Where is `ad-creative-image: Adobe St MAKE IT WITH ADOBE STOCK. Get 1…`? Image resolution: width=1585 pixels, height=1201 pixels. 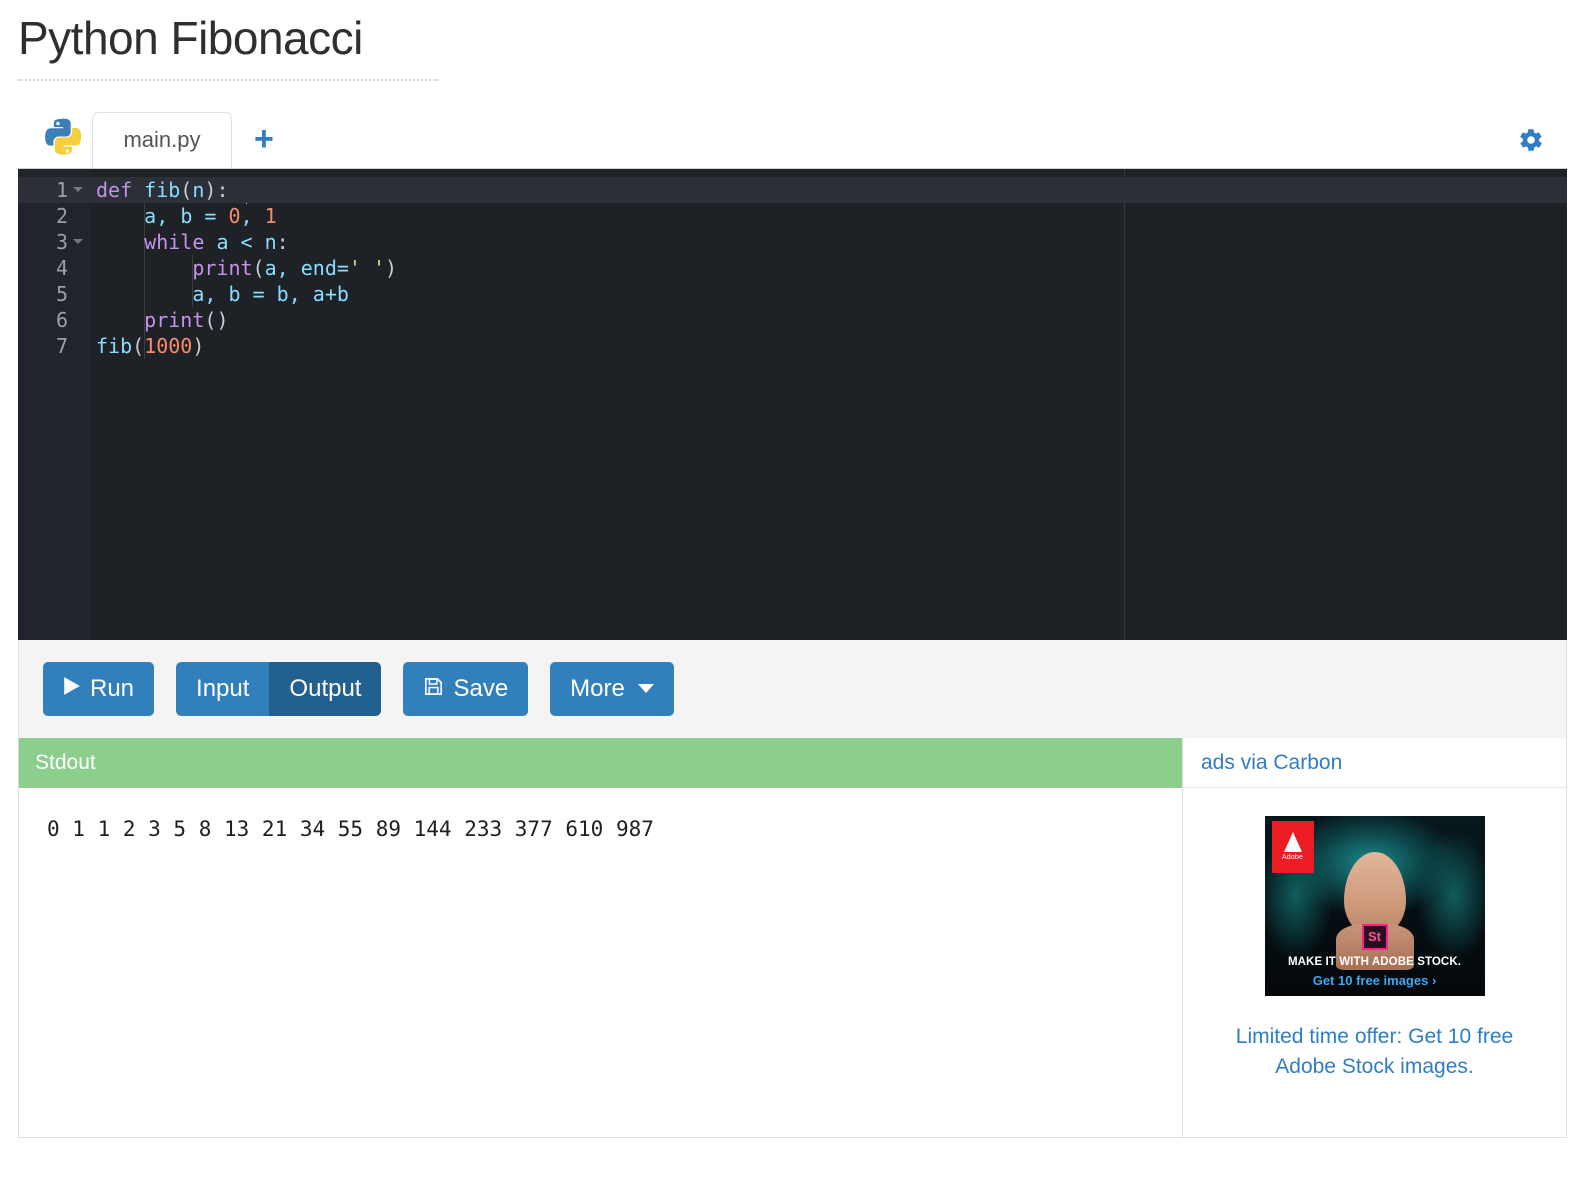
ad-creative-image: Adobe St MAKE IT WITH ADOBE STOCK. Get 1… is located at coordinates (1374, 905).